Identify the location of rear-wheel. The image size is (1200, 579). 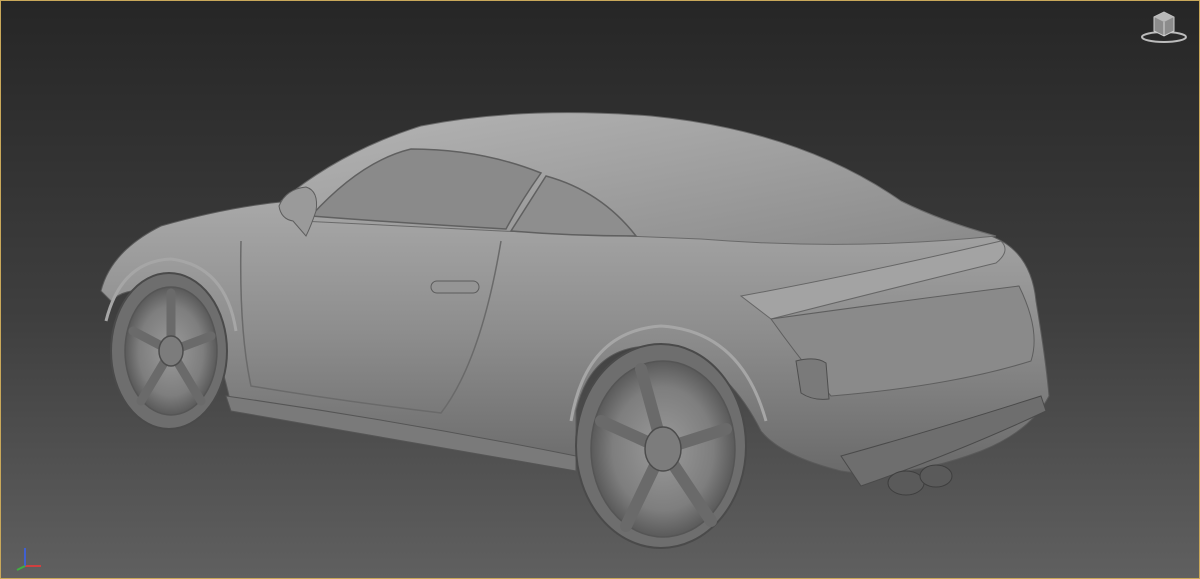
(661, 446).